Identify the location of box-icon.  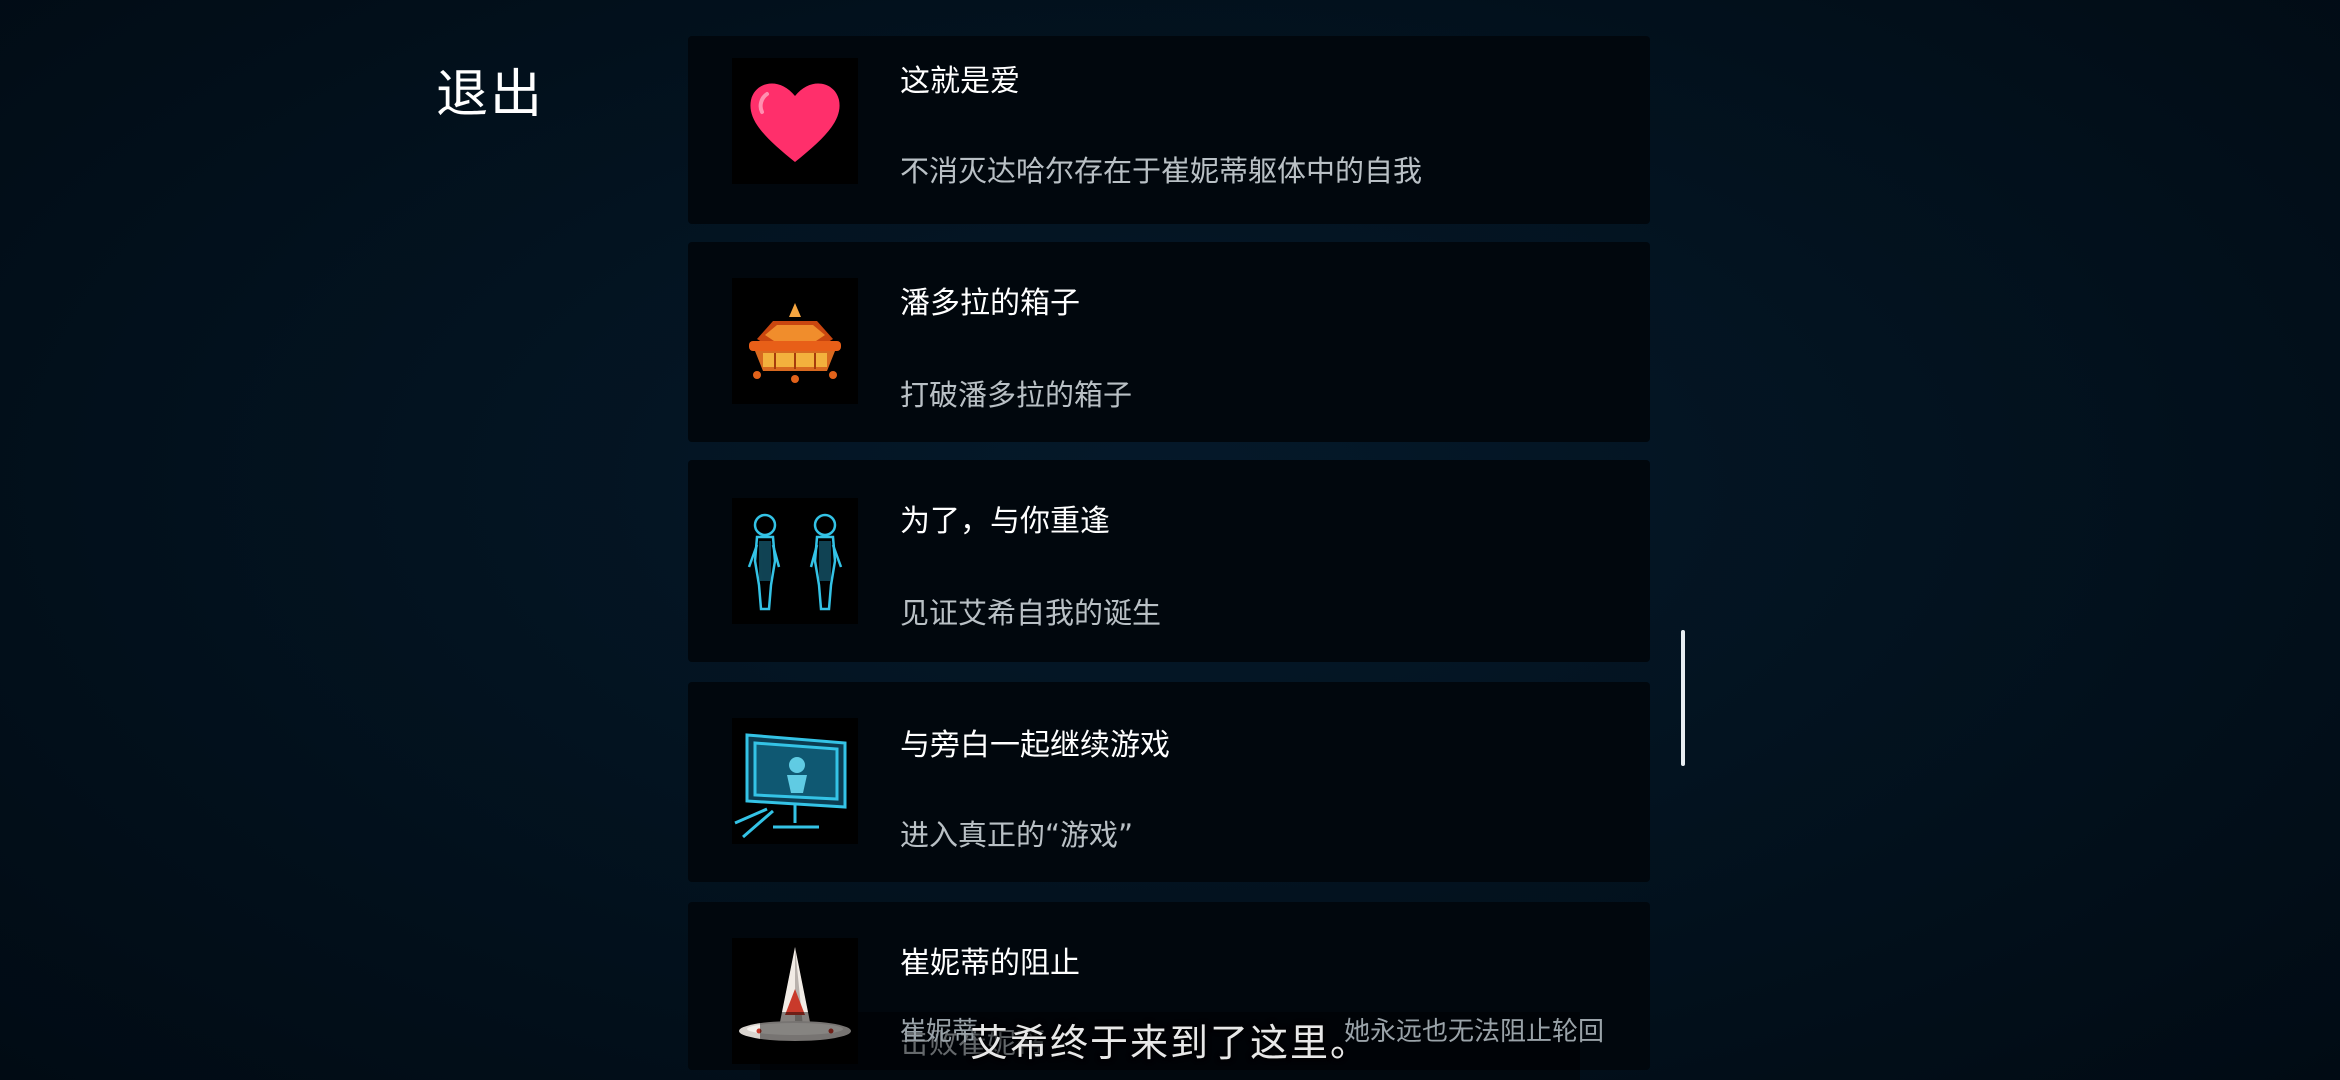
(795, 343).